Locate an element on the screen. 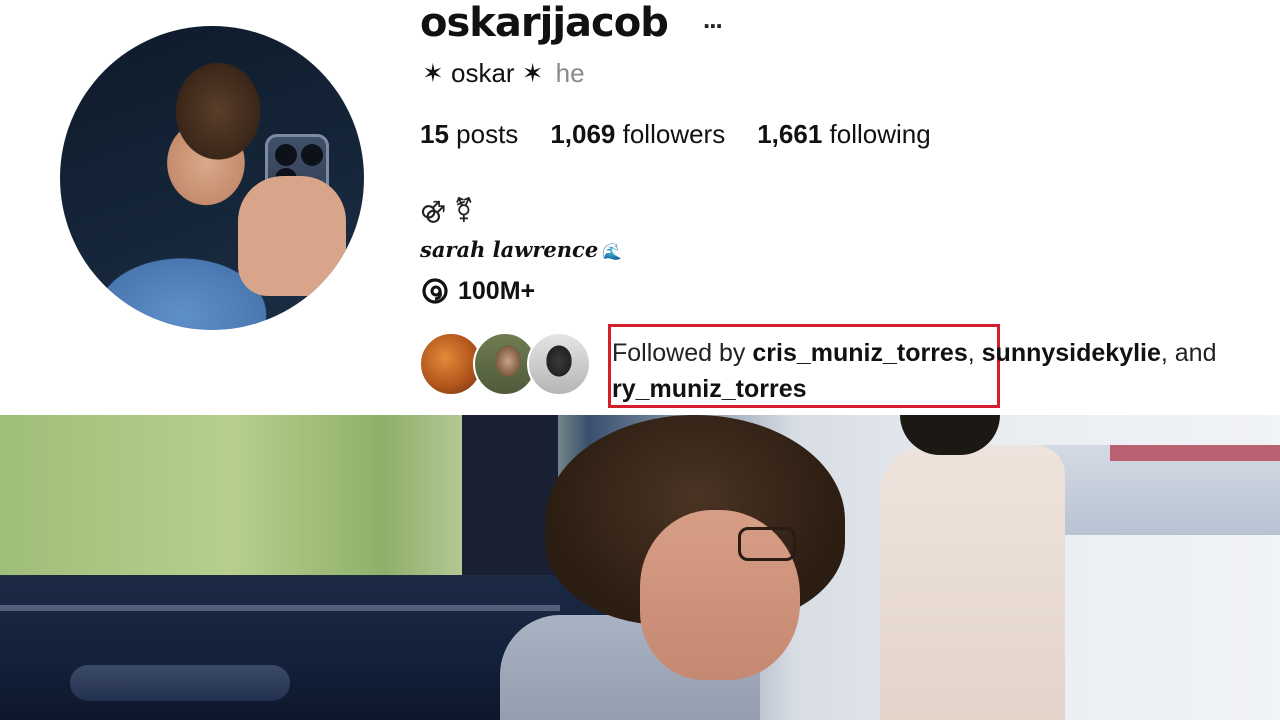  followed-by-user-link: sunnysidekylie is located at coordinates (1071, 353).